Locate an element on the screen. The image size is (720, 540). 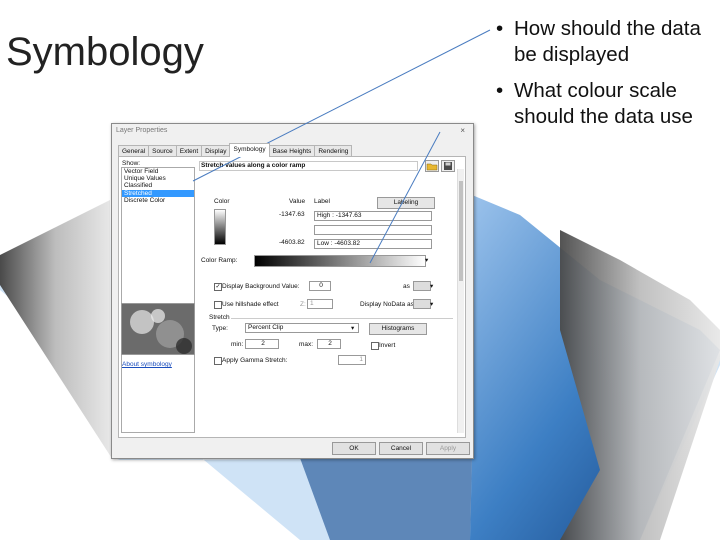
save-icon is located at coordinates (448, 166).